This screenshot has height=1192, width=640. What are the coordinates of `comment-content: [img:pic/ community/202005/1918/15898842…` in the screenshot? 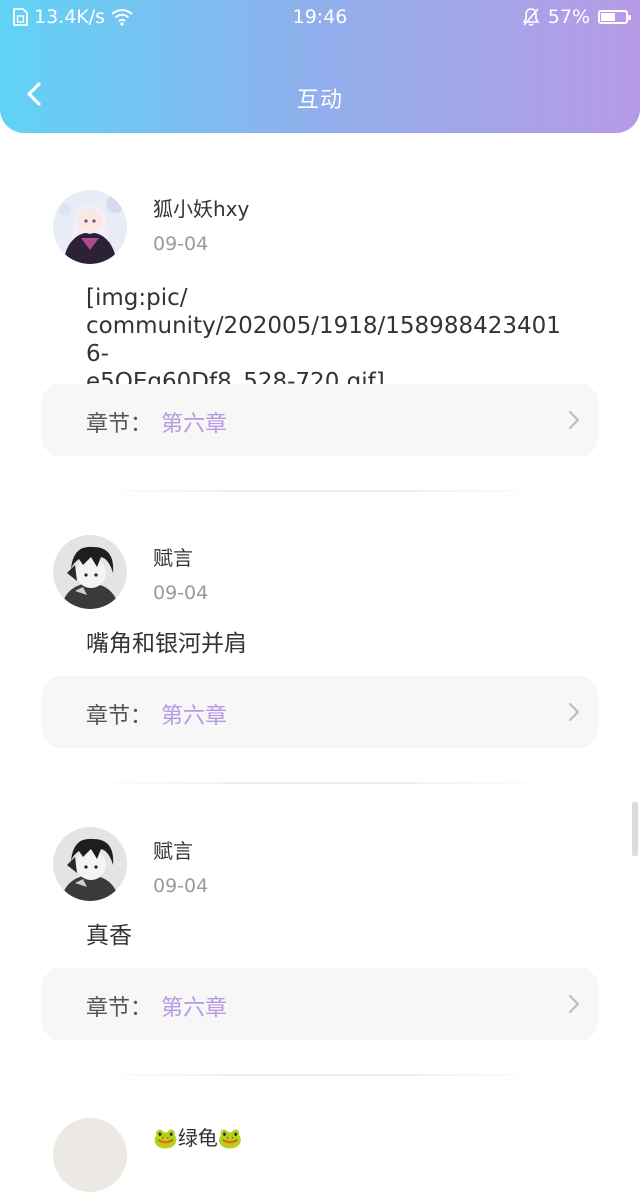 It's located at (323, 340).